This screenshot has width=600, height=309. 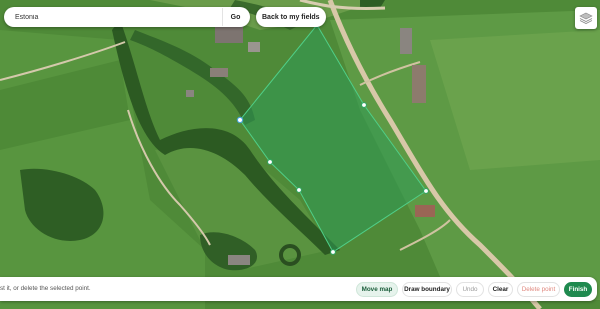 What do you see at coordinates (500, 289) in the screenshot?
I see `clear-button: Clear` at bounding box center [500, 289].